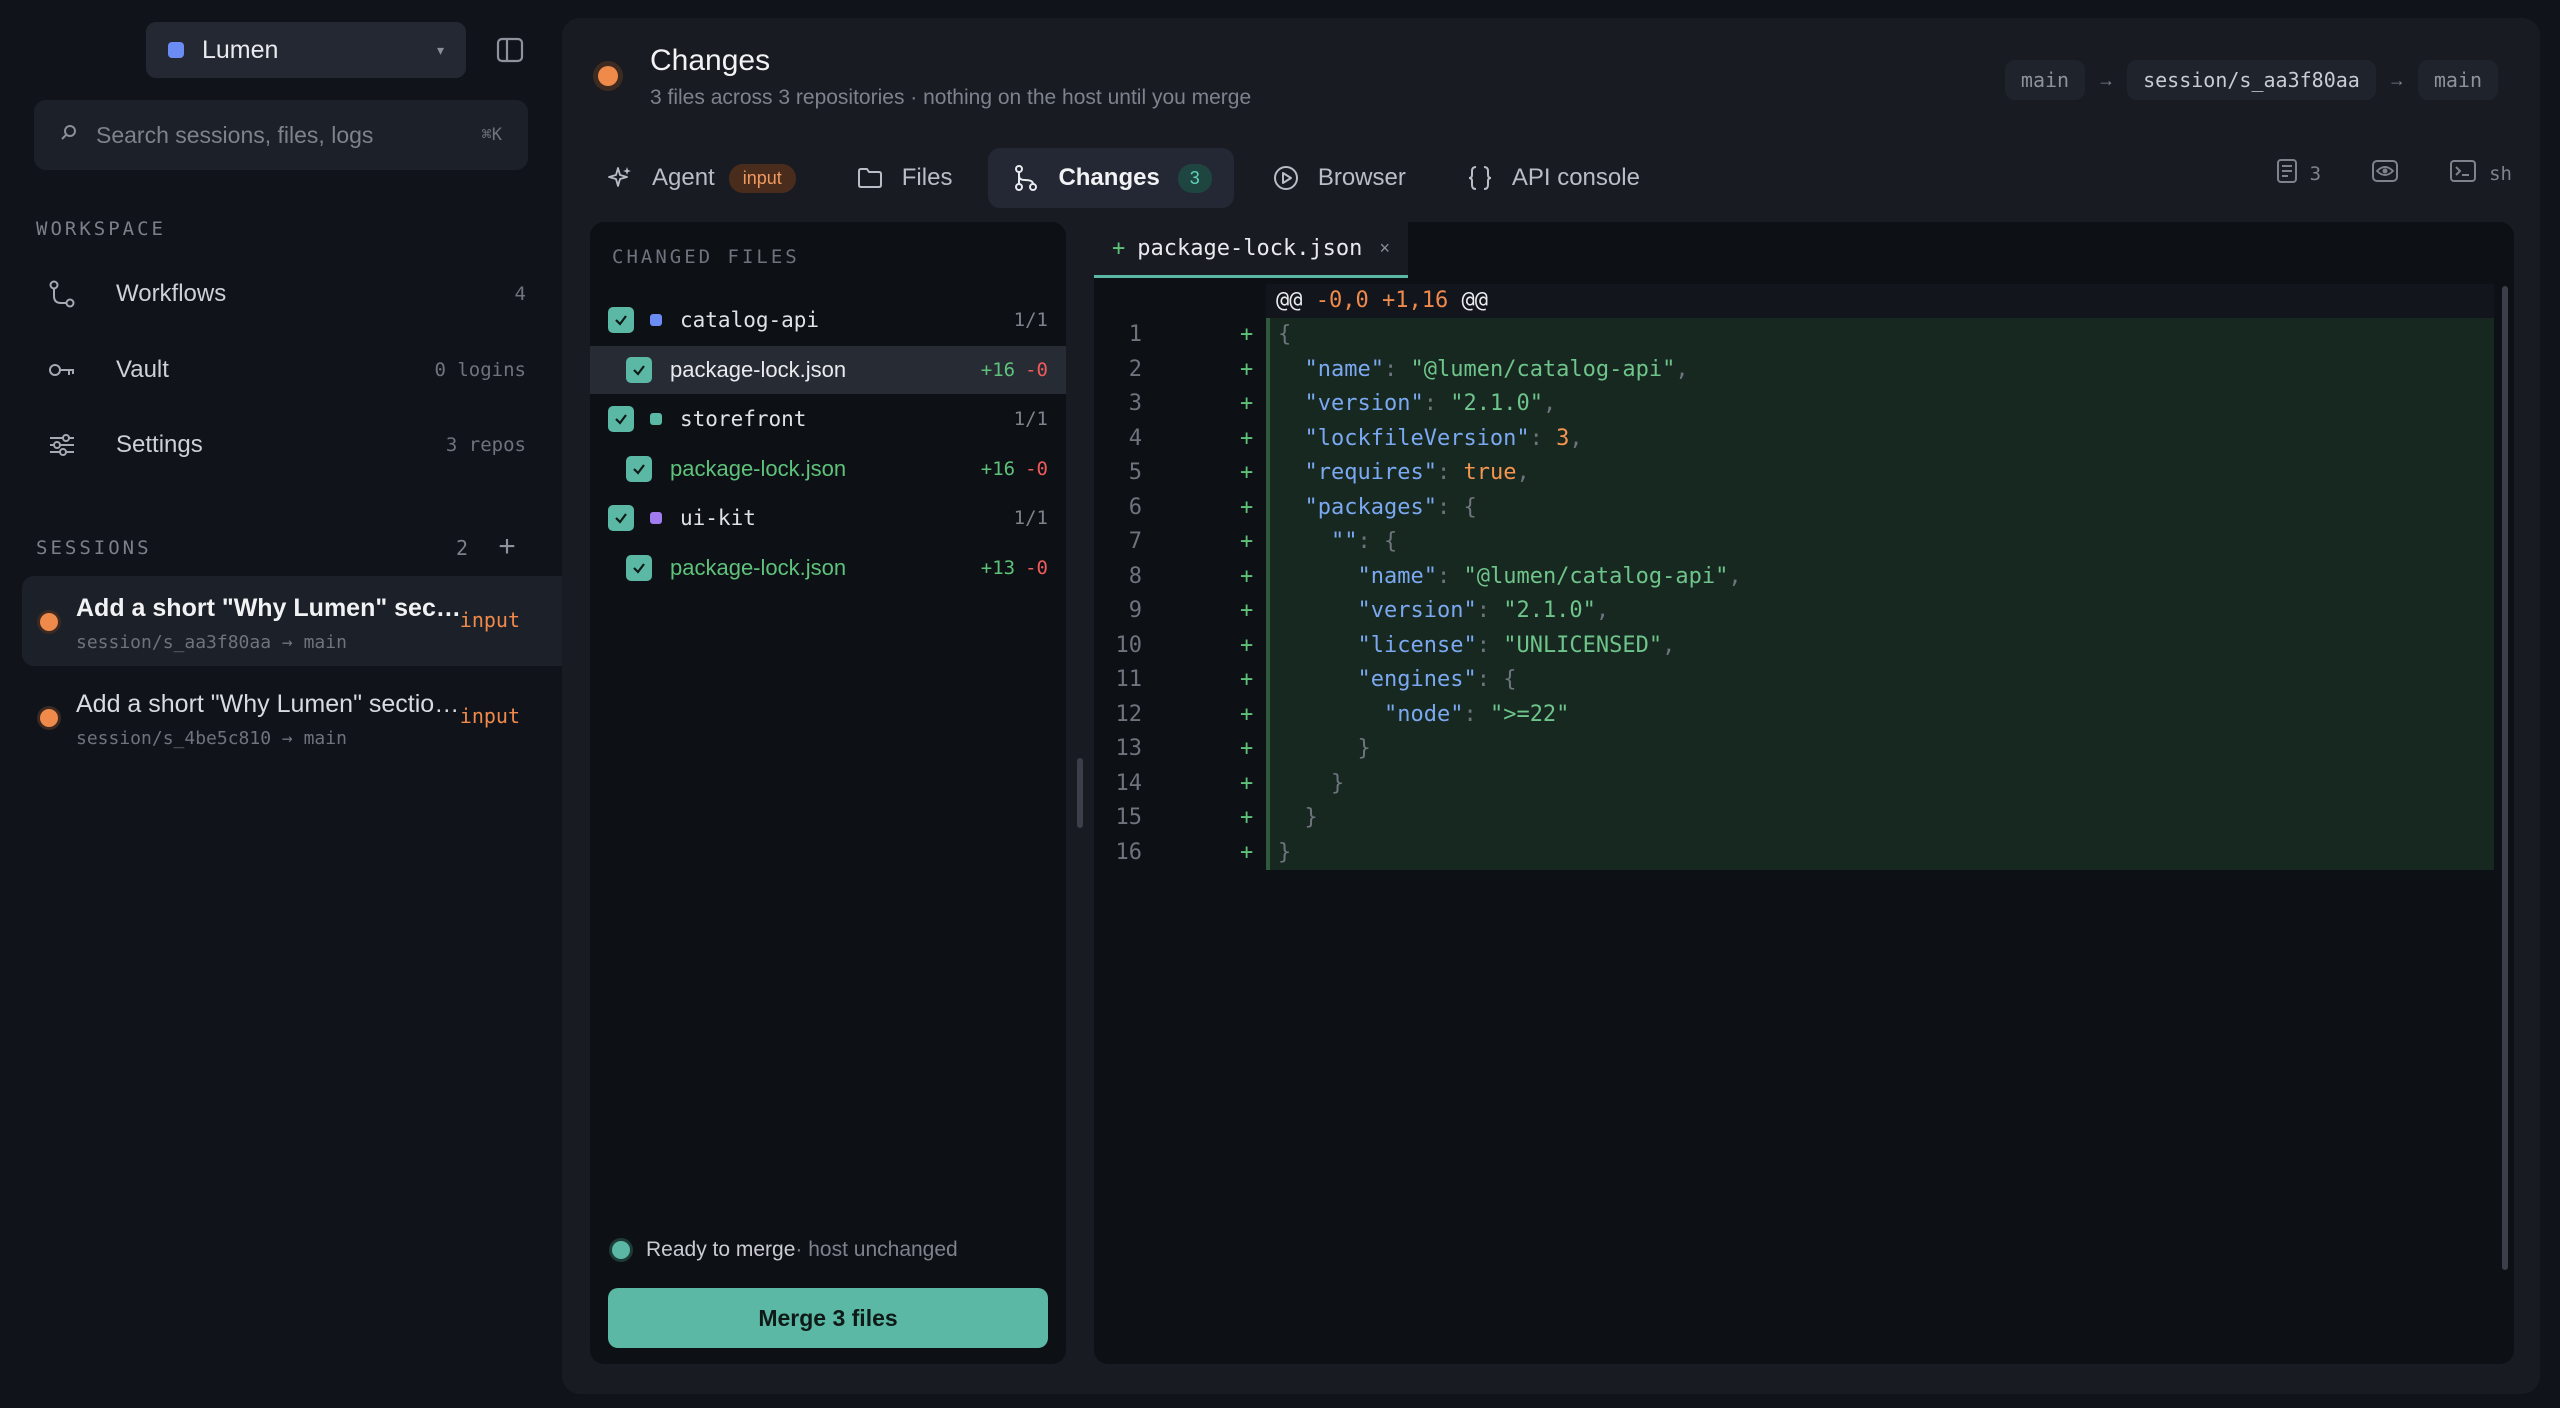 The width and height of the screenshot is (2560, 1408). What do you see at coordinates (1135, 369) in the screenshot?
I see `line-number: 2` at bounding box center [1135, 369].